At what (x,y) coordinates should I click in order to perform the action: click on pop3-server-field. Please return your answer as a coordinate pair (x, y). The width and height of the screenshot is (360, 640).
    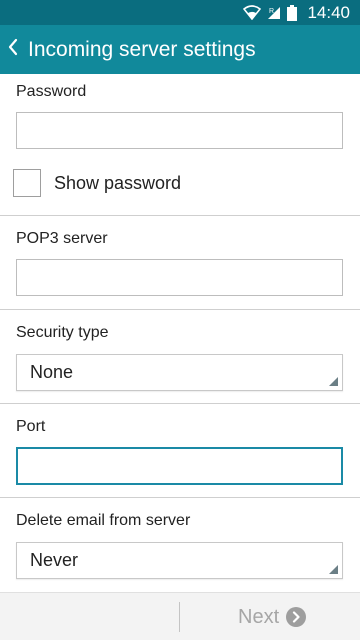
    Looking at the image, I should click on (179, 277).